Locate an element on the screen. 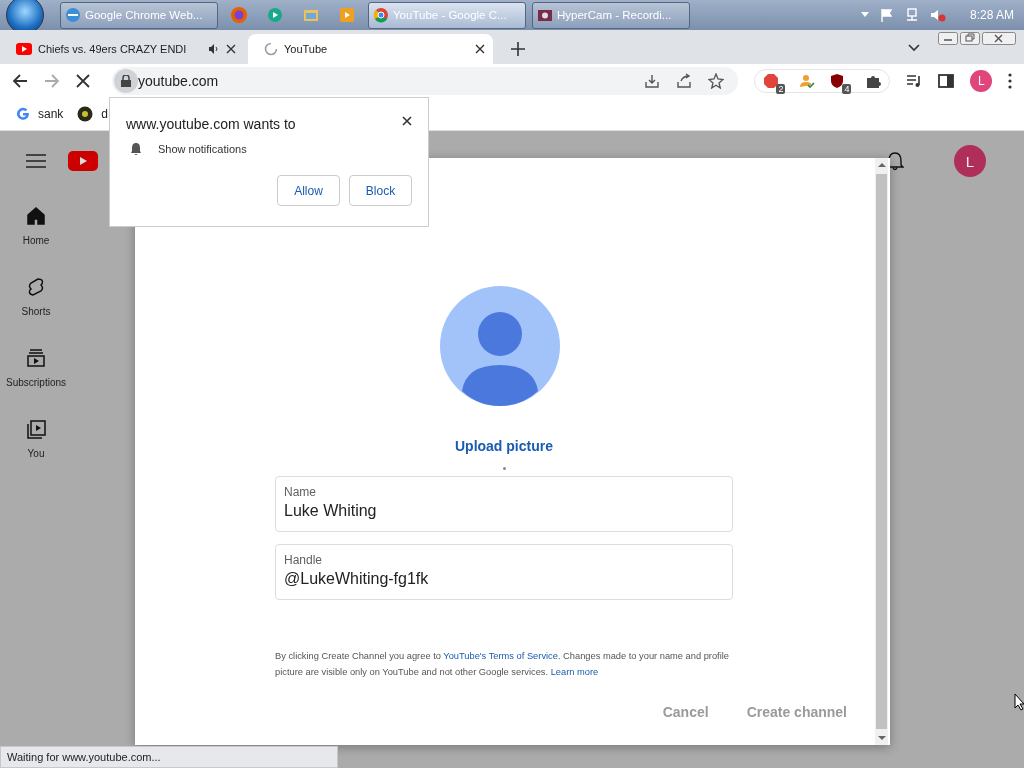 The image size is (1024, 768). person-check-icon is located at coordinates (807, 81).